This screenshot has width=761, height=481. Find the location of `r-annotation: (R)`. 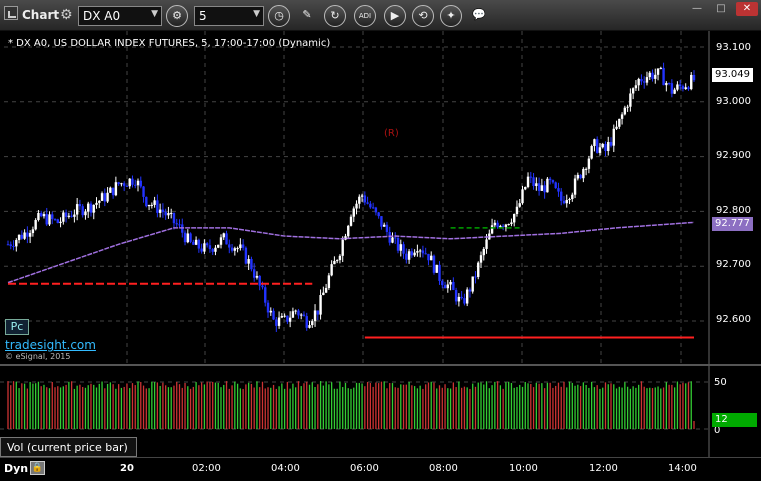

r-annotation: (R) is located at coordinates (391, 133).